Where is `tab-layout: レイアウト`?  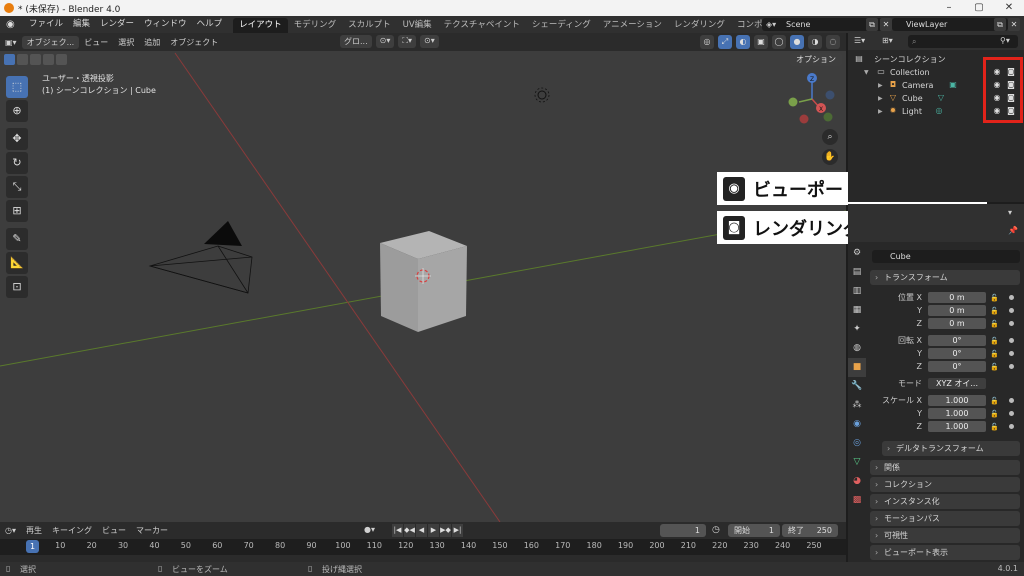 tab-layout: レイアウト is located at coordinates (260, 25).